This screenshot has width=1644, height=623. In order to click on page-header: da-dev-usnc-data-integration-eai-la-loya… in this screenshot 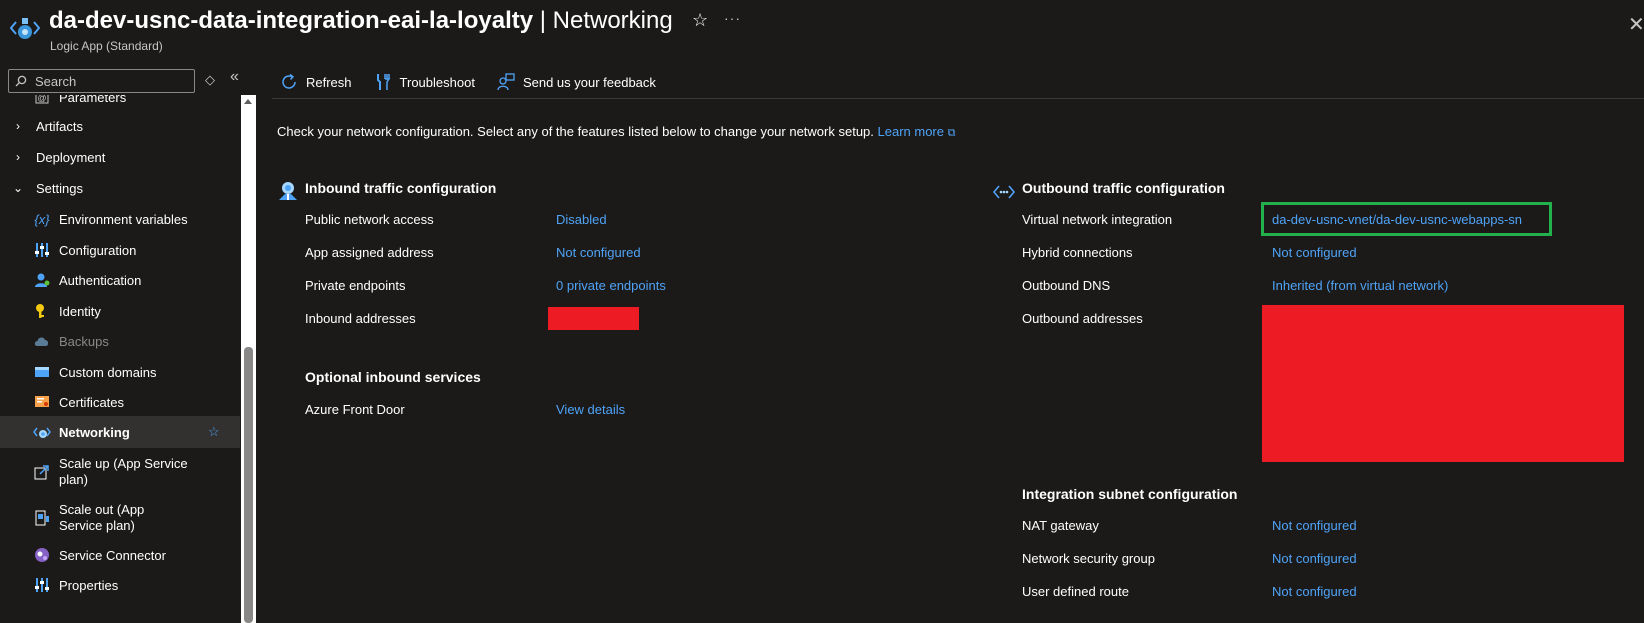, I will do `click(822, 30)`.